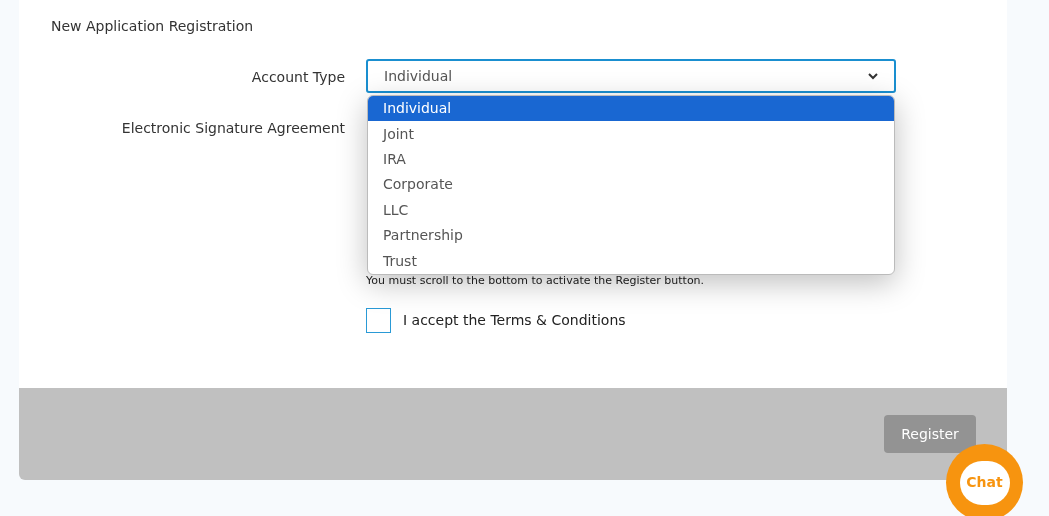  Describe the element at coordinates (536, 281) in the screenshot. I see `scroll-note: You must scroll to the bottom to activate the Register button.` at that location.